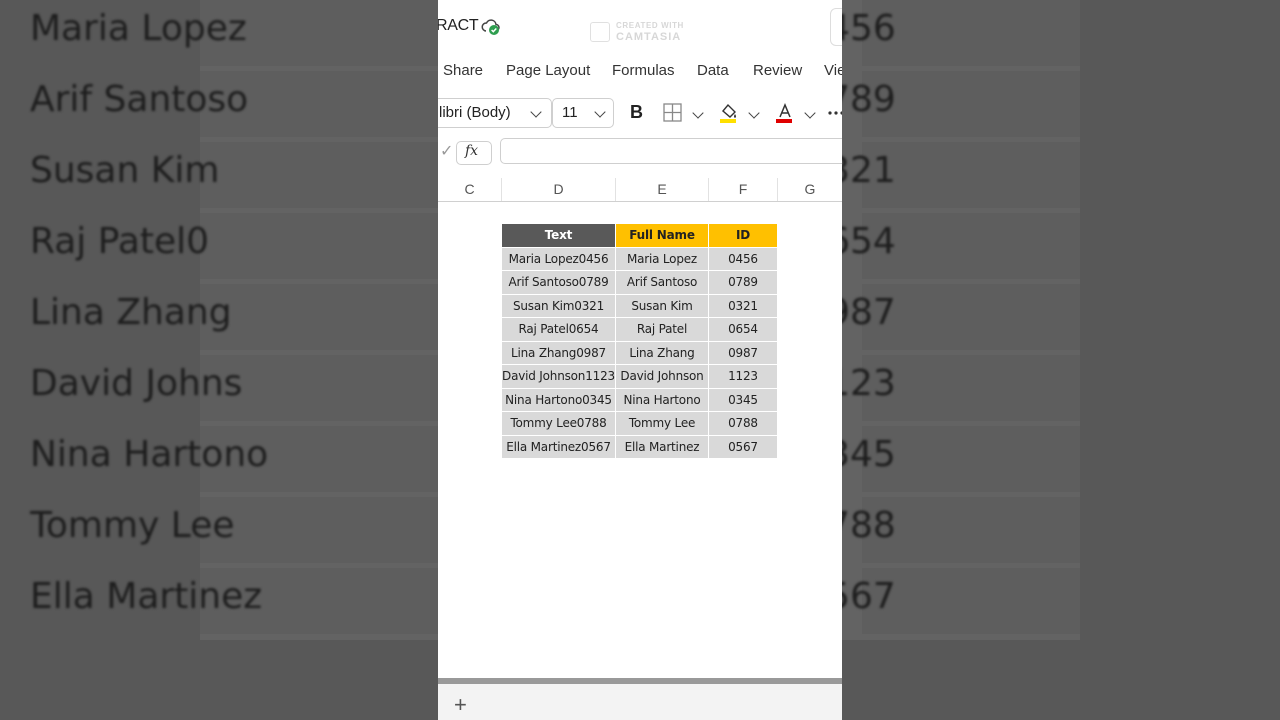  Describe the element at coordinates (491, 27) in the screenshot. I see `cloud-check-icon` at that location.